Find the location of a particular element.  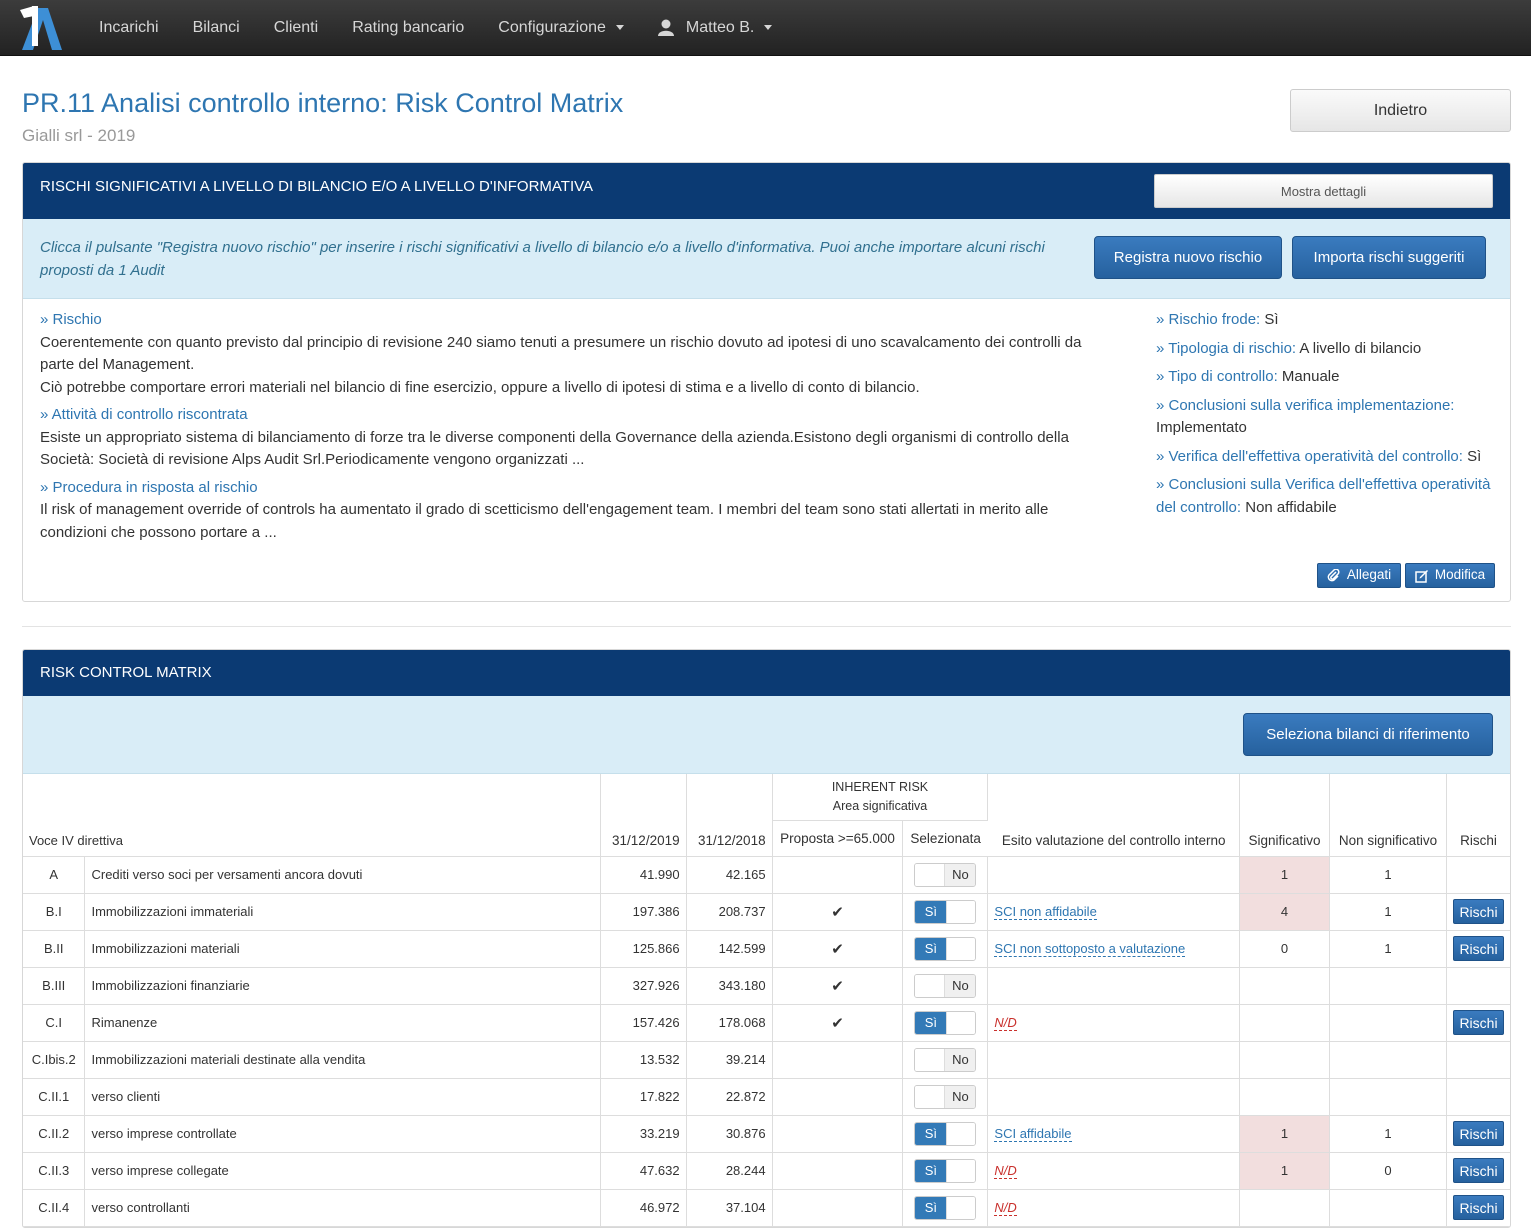

nav-clienti: Clienti is located at coordinates (296, 28).